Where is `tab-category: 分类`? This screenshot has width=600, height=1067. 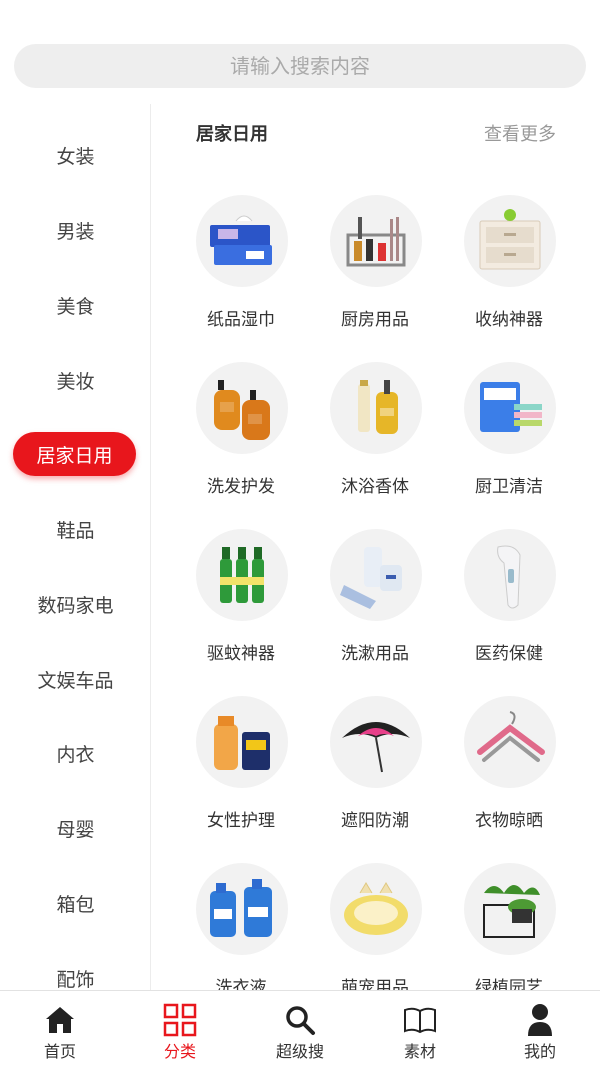 tab-category: 分类 is located at coordinates (180, 1029).